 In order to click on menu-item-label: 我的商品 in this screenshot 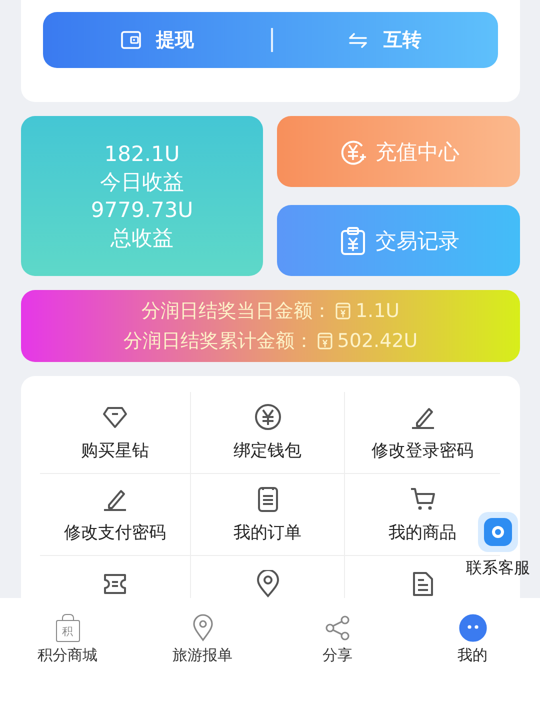, I will do `click(422, 532)`.